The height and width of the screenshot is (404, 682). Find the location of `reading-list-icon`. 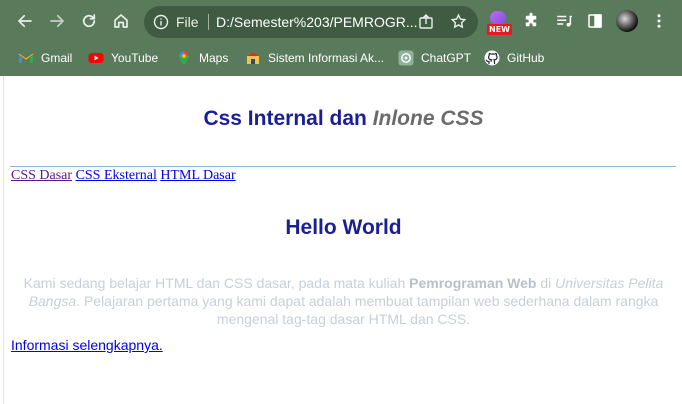

reading-list-icon is located at coordinates (564, 21).